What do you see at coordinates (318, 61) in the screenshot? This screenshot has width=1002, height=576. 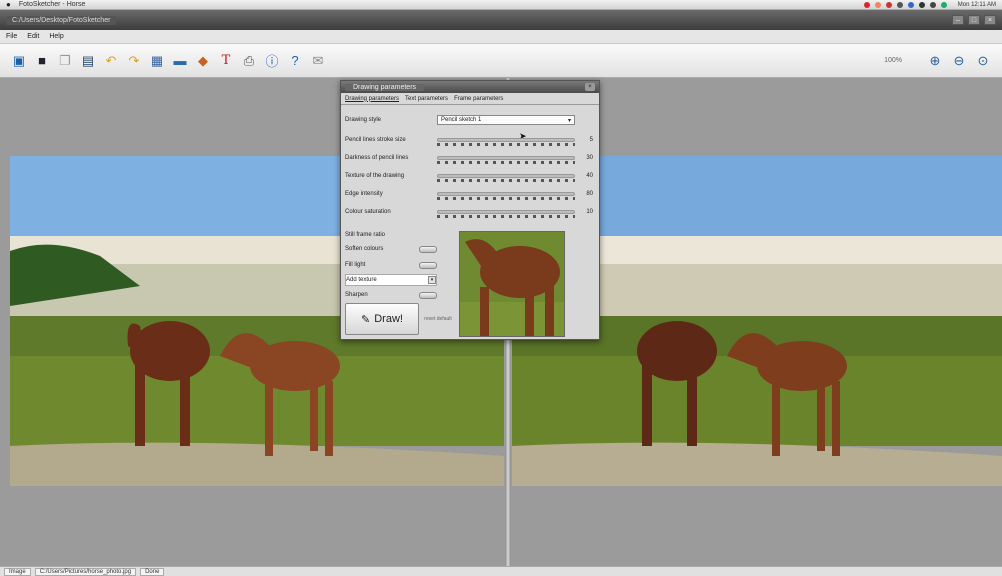 I see `mail-icon: ✉` at bounding box center [318, 61].